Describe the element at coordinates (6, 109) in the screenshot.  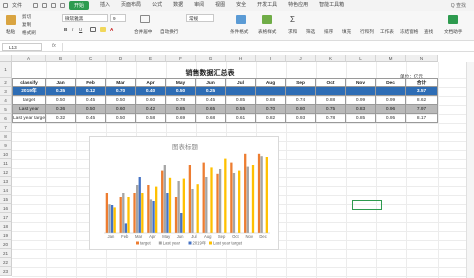
I see `row-header: 5` at that location.